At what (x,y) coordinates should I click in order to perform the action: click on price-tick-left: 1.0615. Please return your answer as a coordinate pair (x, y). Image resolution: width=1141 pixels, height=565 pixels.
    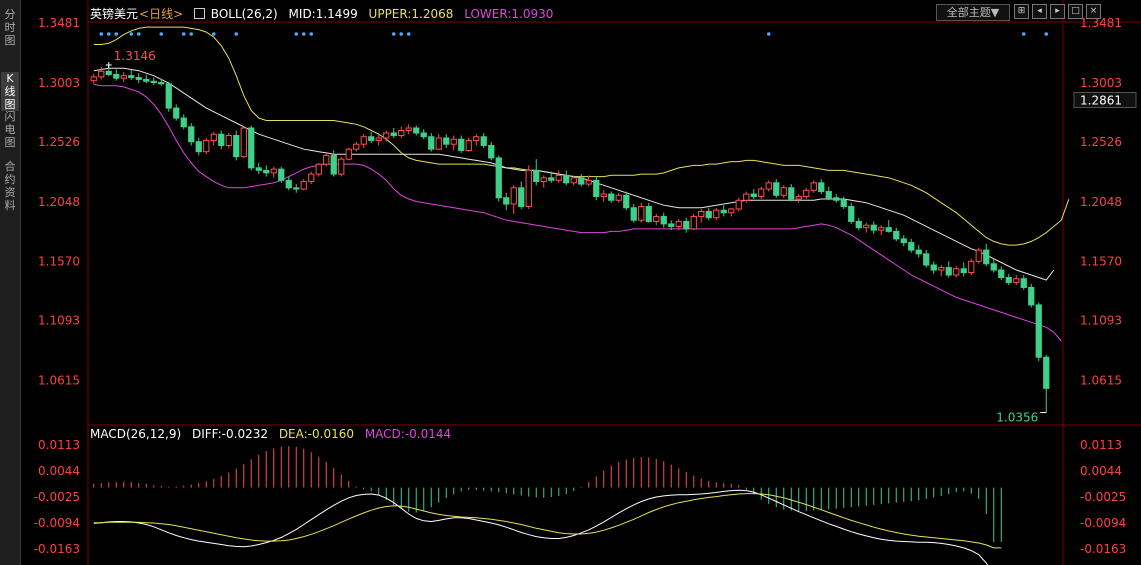
    Looking at the image, I should click on (59, 380).